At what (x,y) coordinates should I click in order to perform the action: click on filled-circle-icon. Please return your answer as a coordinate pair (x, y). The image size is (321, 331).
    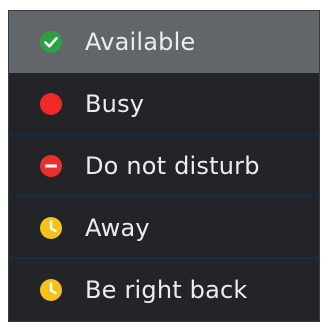
    Looking at the image, I should click on (51, 104).